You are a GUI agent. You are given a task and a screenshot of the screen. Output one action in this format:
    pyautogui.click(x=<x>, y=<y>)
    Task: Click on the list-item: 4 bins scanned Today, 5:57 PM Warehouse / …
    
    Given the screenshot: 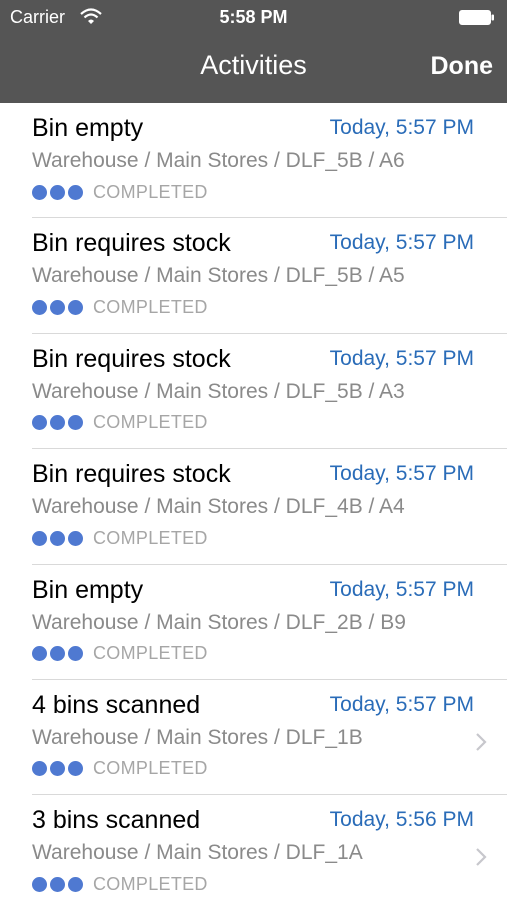 What is the action you would take?
    pyautogui.click(x=269, y=738)
    